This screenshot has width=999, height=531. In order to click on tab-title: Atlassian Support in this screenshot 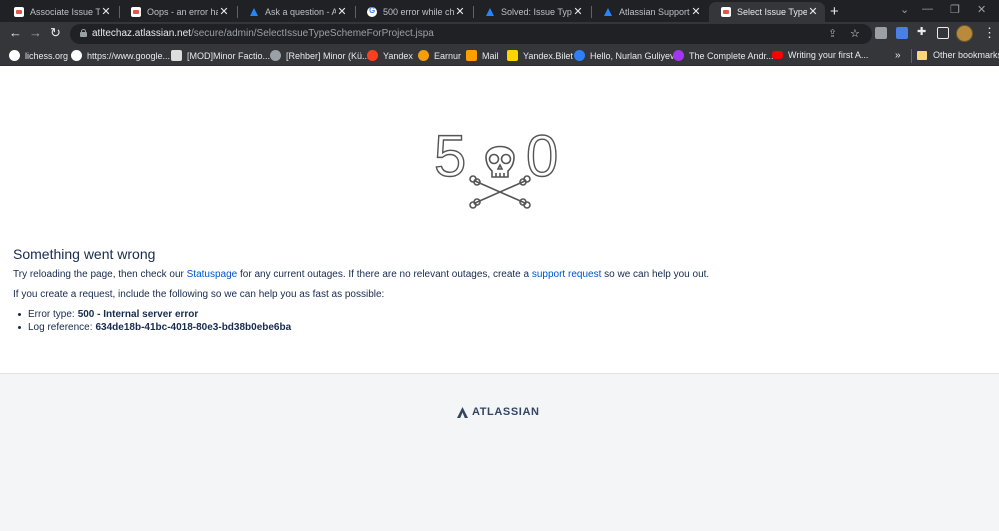, I will do `click(654, 12)`.